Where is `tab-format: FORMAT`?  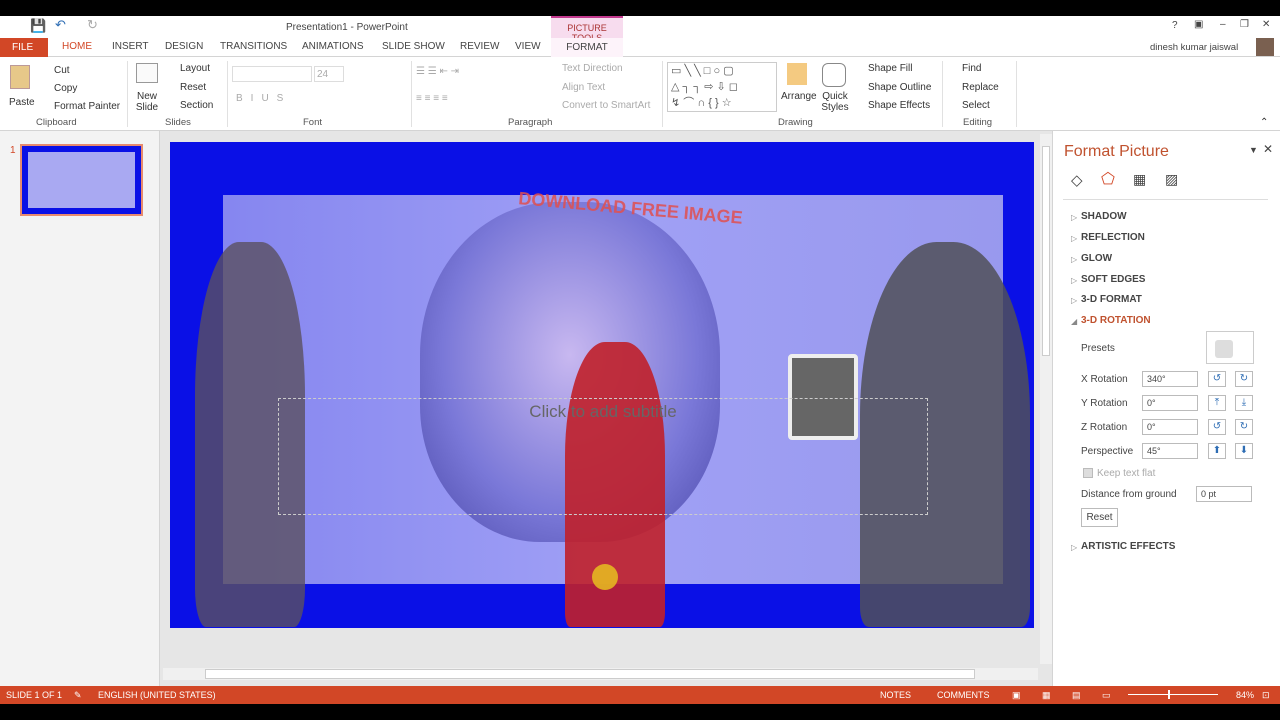
tab-format: FORMAT is located at coordinates (587, 47).